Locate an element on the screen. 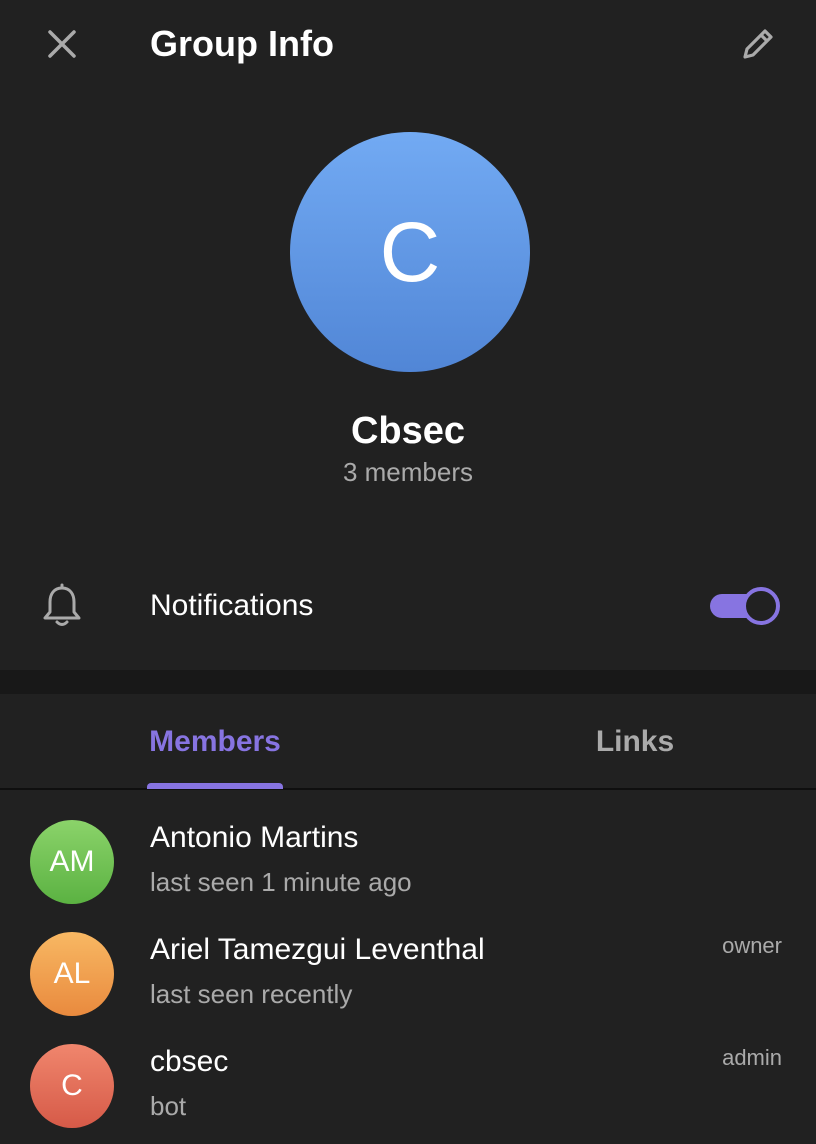  notifications-row: Notifications is located at coordinates (408, 606).